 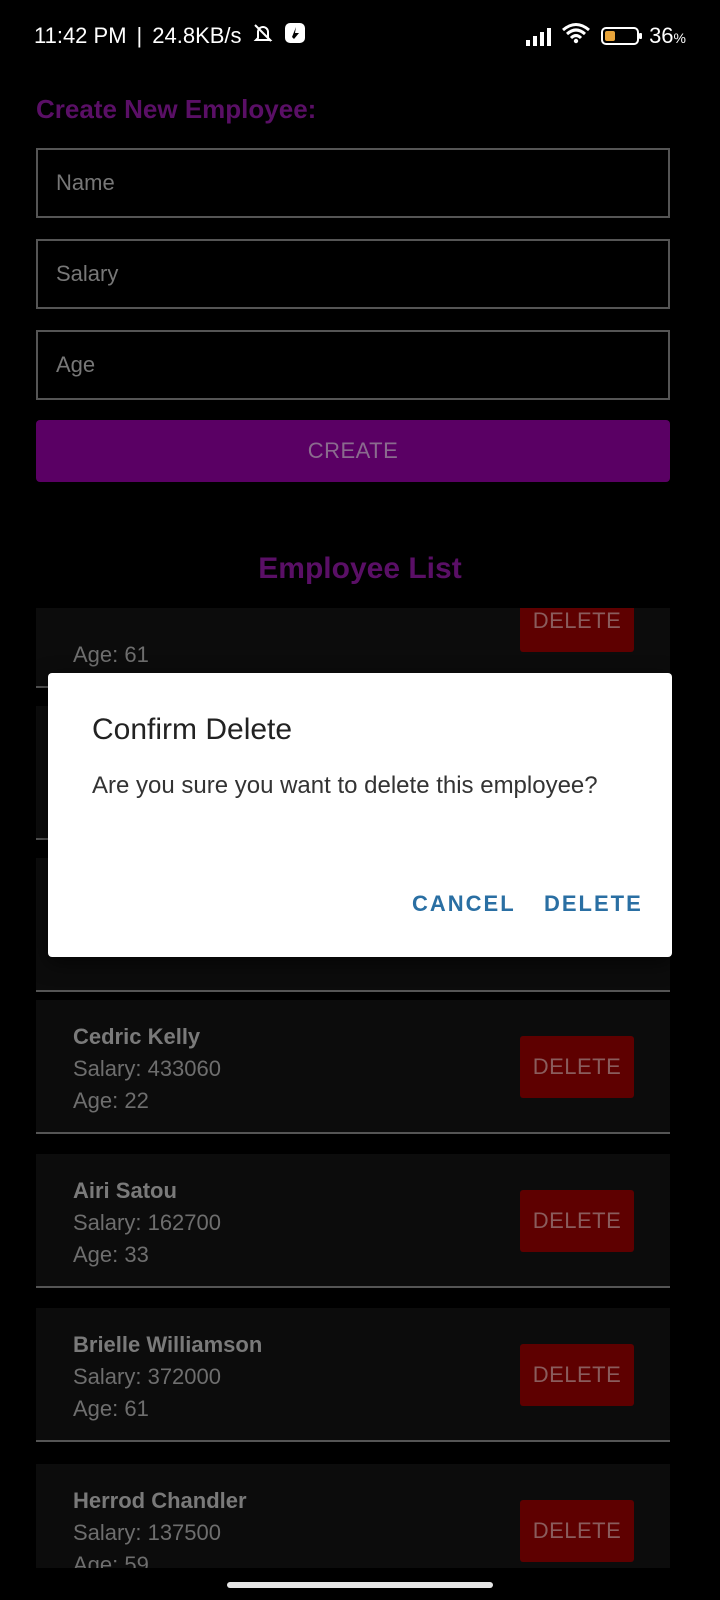 What do you see at coordinates (111, 1254) in the screenshot?
I see `employee-age: Age: 33` at bounding box center [111, 1254].